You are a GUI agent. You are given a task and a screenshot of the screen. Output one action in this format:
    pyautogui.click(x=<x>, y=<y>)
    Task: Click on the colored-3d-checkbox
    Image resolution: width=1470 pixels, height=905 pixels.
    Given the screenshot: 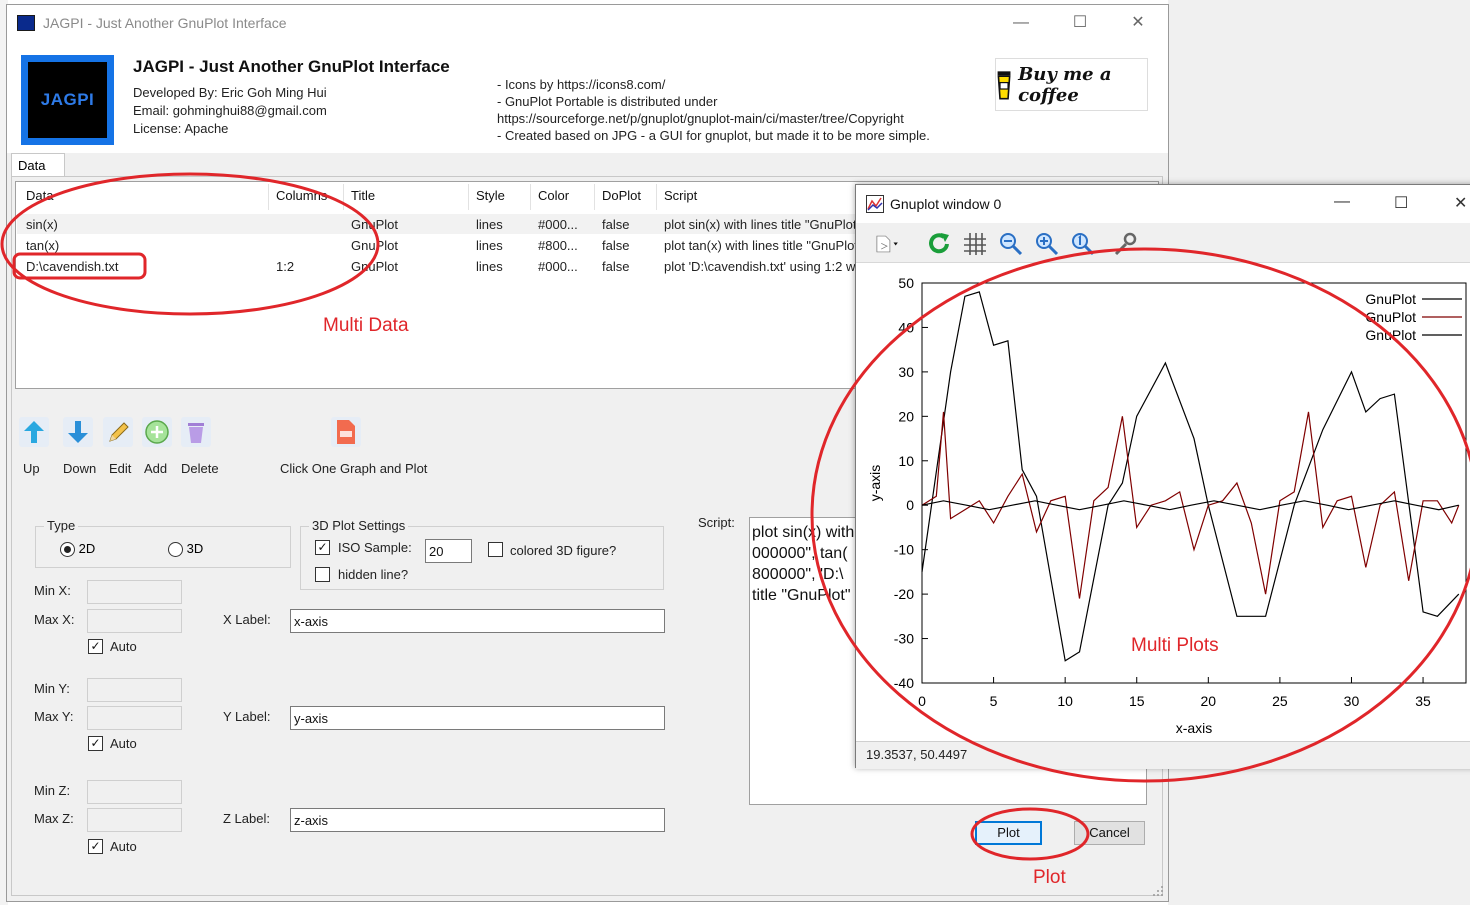 What is the action you would take?
    pyautogui.click(x=495, y=549)
    